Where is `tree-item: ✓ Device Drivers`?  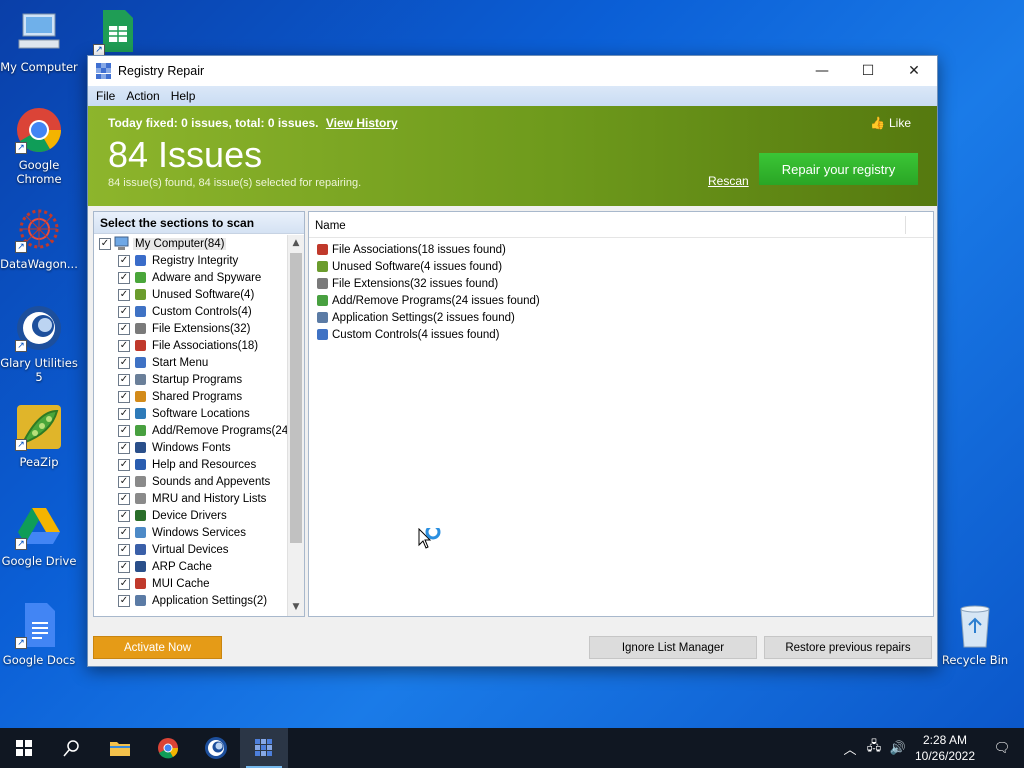
tree-item: ✓ Device Drivers is located at coordinates (191, 515).